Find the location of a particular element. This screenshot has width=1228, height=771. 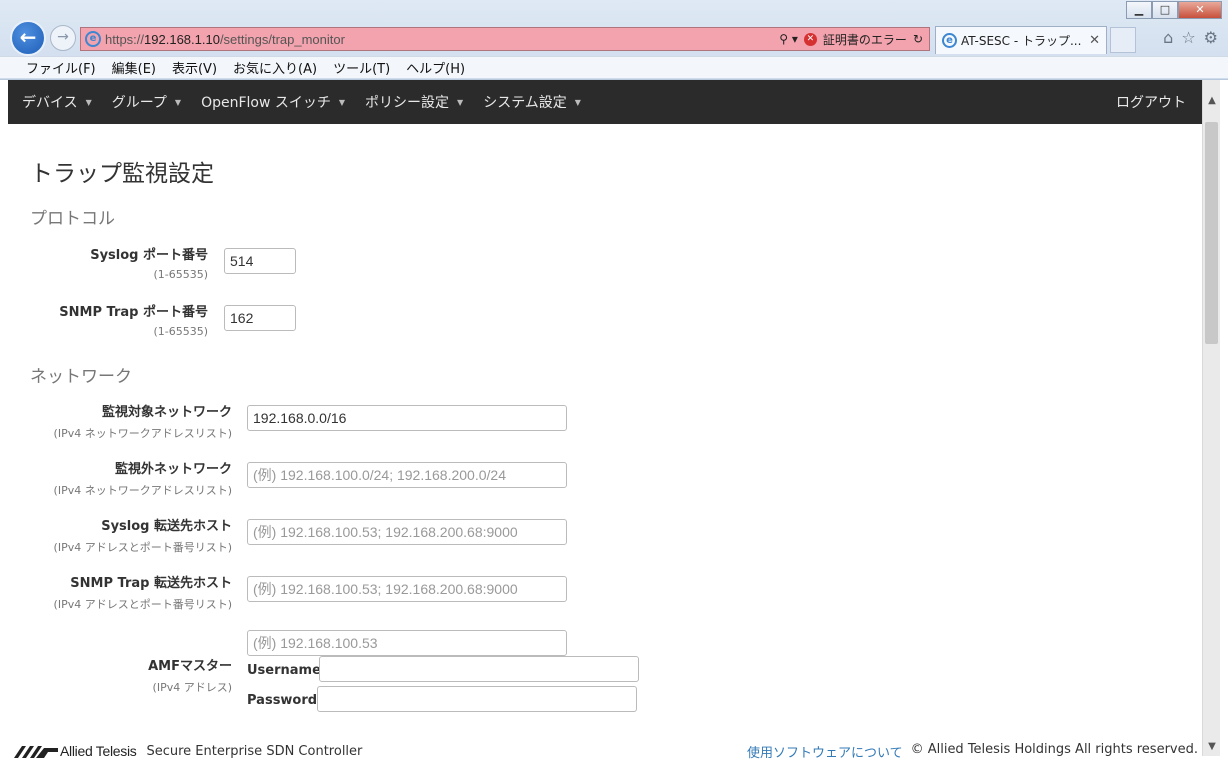

amf-master-input is located at coordinates (407, 643).